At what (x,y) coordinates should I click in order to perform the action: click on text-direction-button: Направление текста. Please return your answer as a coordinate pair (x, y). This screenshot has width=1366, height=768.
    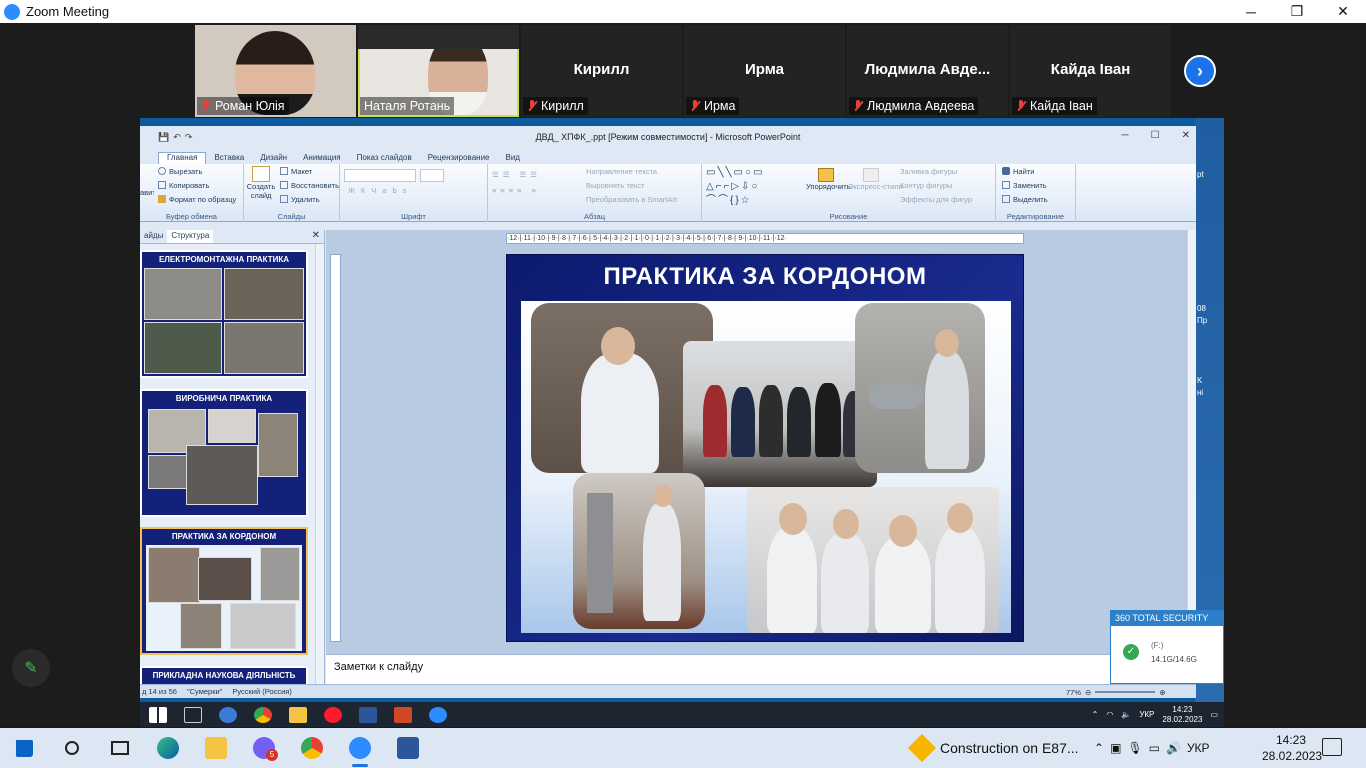
    Looking at the image, I should click on (631, 172).